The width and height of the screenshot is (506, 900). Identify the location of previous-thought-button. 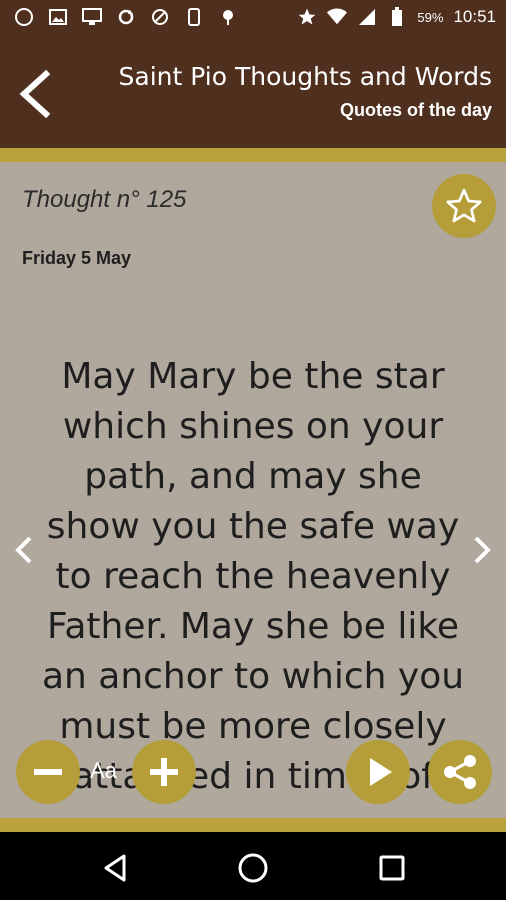
(23, 550).